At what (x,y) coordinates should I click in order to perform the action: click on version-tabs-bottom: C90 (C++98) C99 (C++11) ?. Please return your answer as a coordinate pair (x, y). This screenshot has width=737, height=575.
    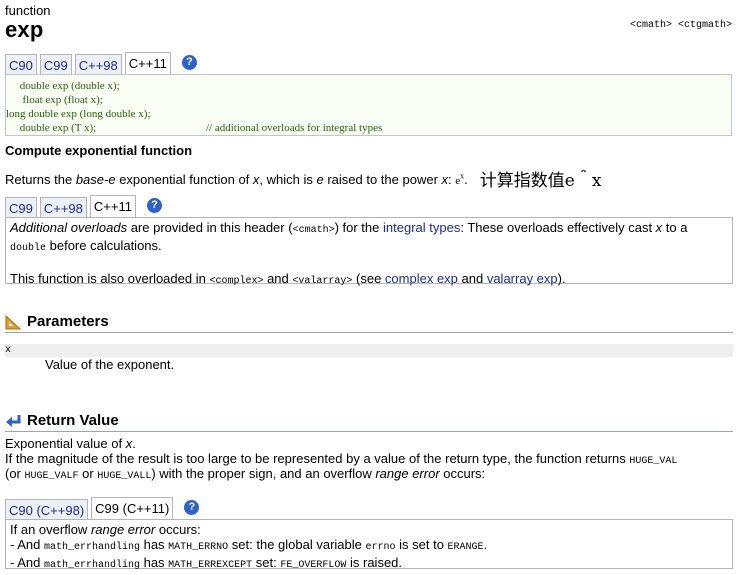
    Looking at the image, I should click on (102, 508).